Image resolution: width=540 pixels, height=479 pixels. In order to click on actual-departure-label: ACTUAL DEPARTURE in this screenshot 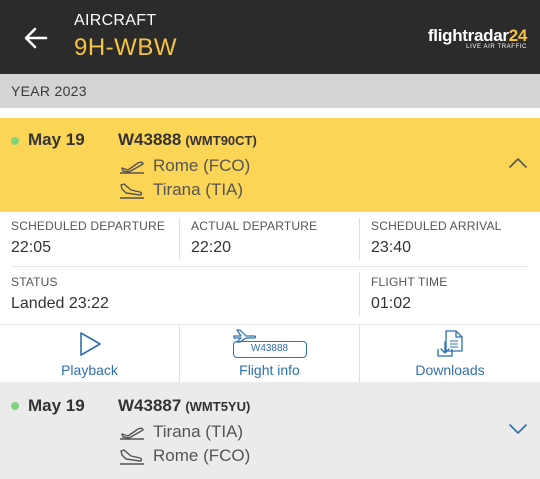, I will do `click(254, 226)`.